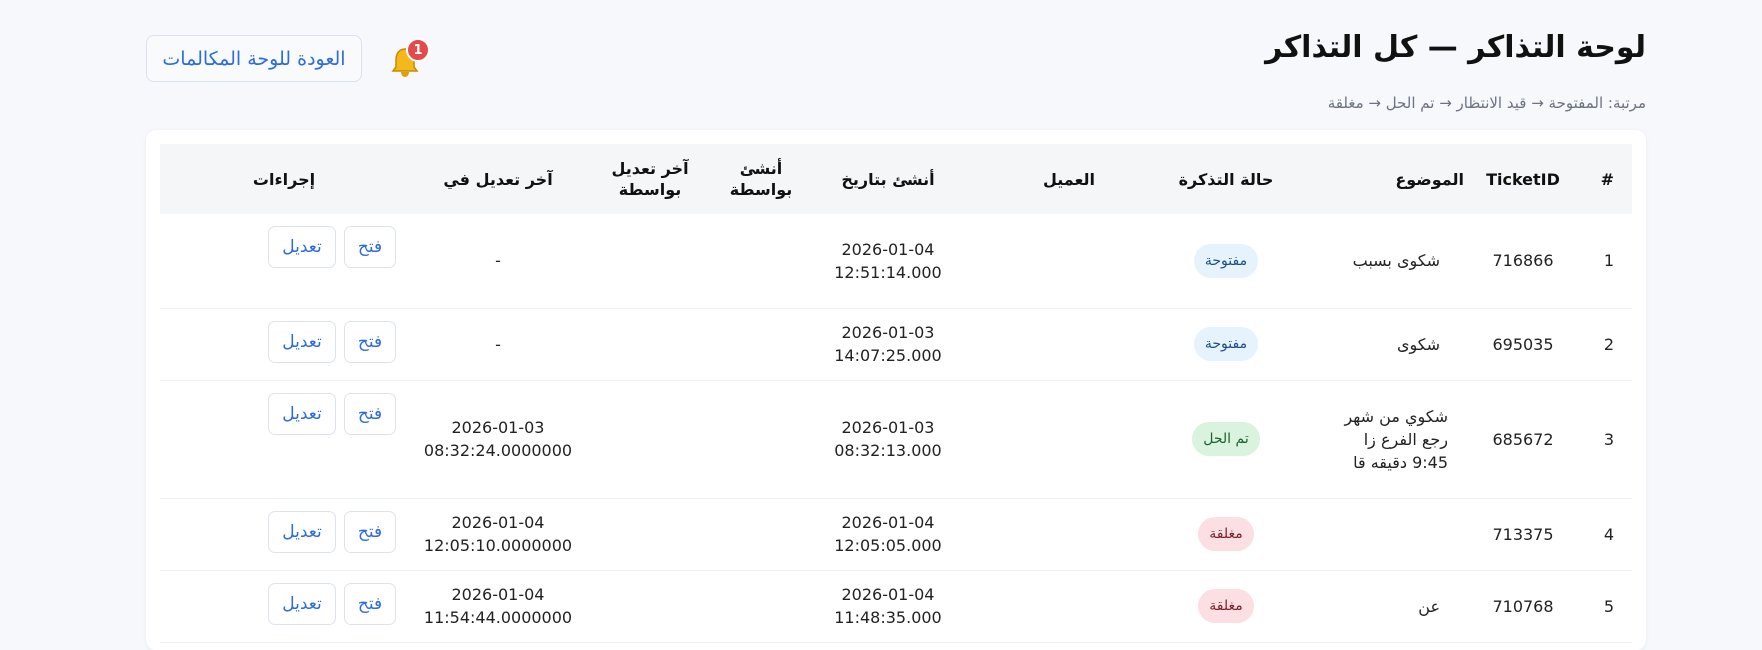  What do you see at coordinates (1455, 47) in the screenshot?
I see `page-title: لوحة التذاكر — كل التذاكر` at bounding box center [1455, 47].